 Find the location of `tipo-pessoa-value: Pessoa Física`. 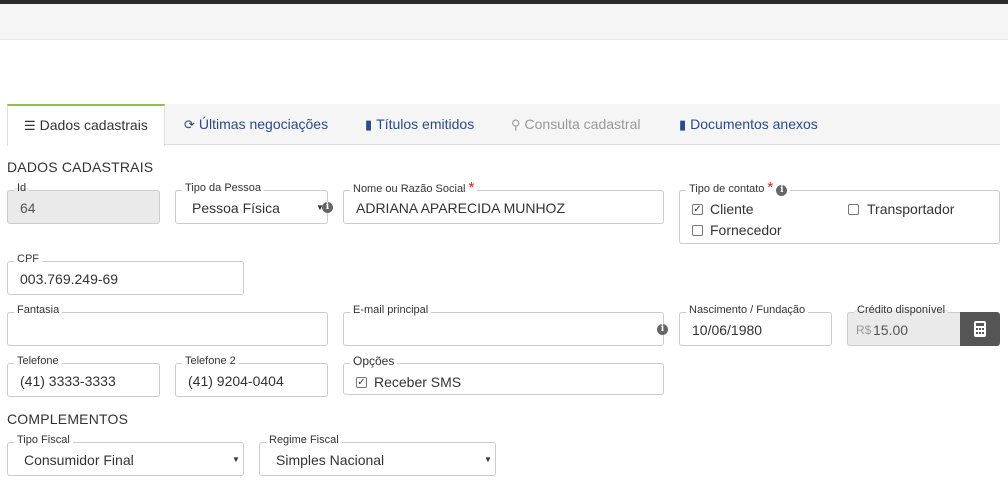

tipo-pessoa-value: Pessoa Física is located at coordinates (236, 208).